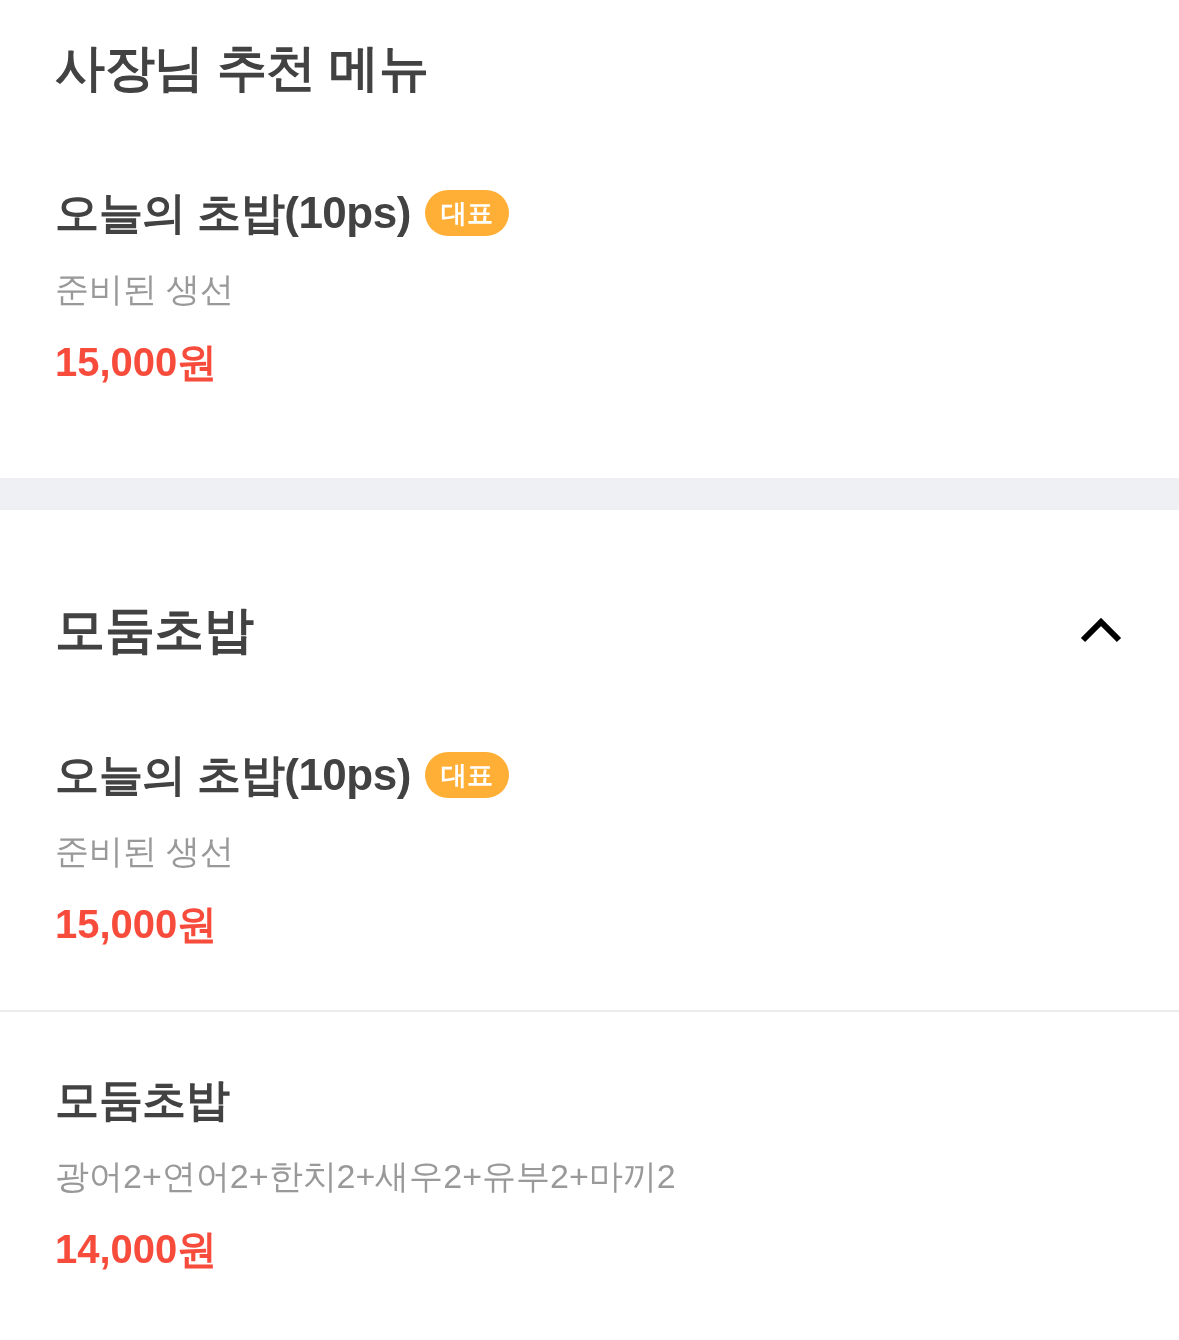  What do you see at coordinates (1101, 630) in the screenshot?
I see `chevron-up-icon` at bounding box center [1101, 630].